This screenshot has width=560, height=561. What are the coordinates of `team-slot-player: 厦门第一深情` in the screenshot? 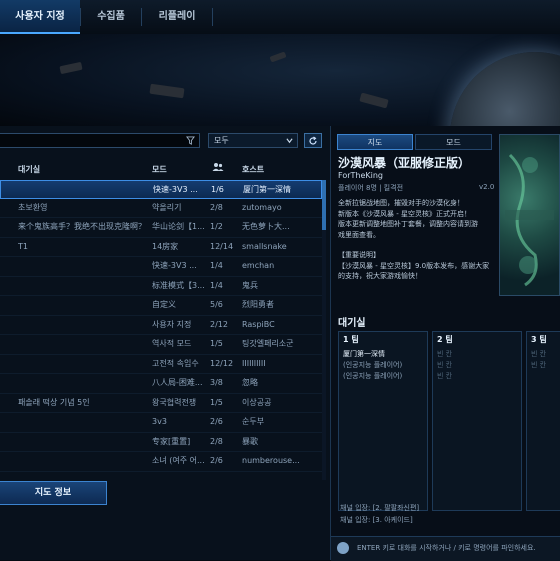 It's located at (364, 354).